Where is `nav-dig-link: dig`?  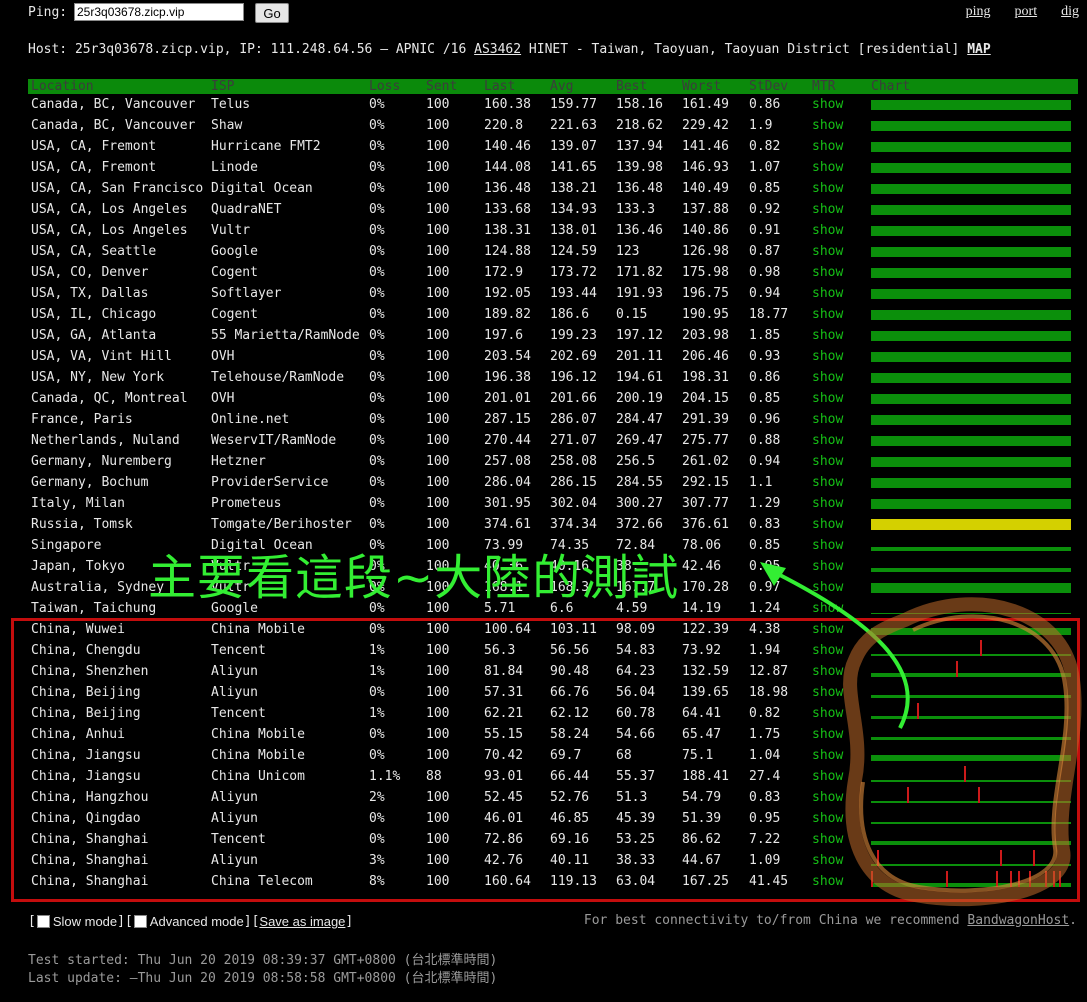
nav-dig-link: dig is located at coordinates (1070, 12).